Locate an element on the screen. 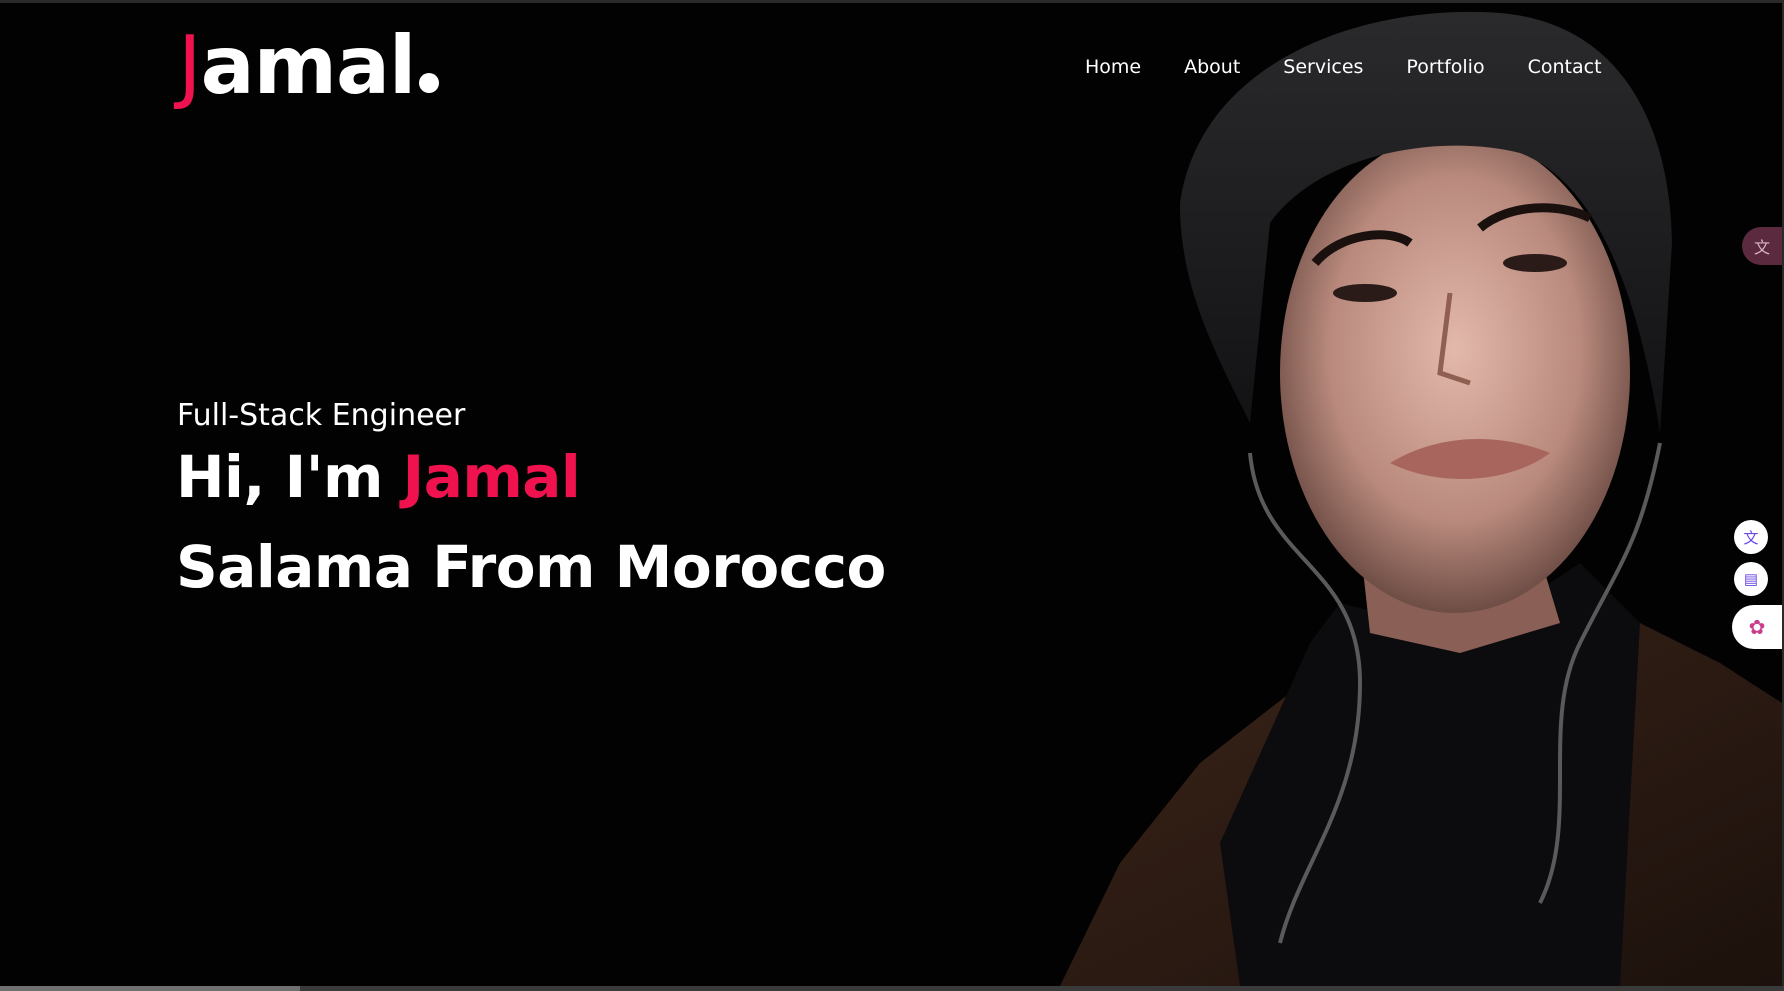 The height and width of the screenshot is (991, 1784). horizontal-scrollbar is located at coordinates (892, 988).